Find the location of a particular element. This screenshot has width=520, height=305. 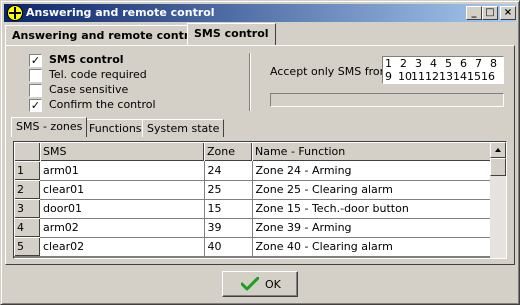

scroll-up-button is located at coordinates (498, 150).